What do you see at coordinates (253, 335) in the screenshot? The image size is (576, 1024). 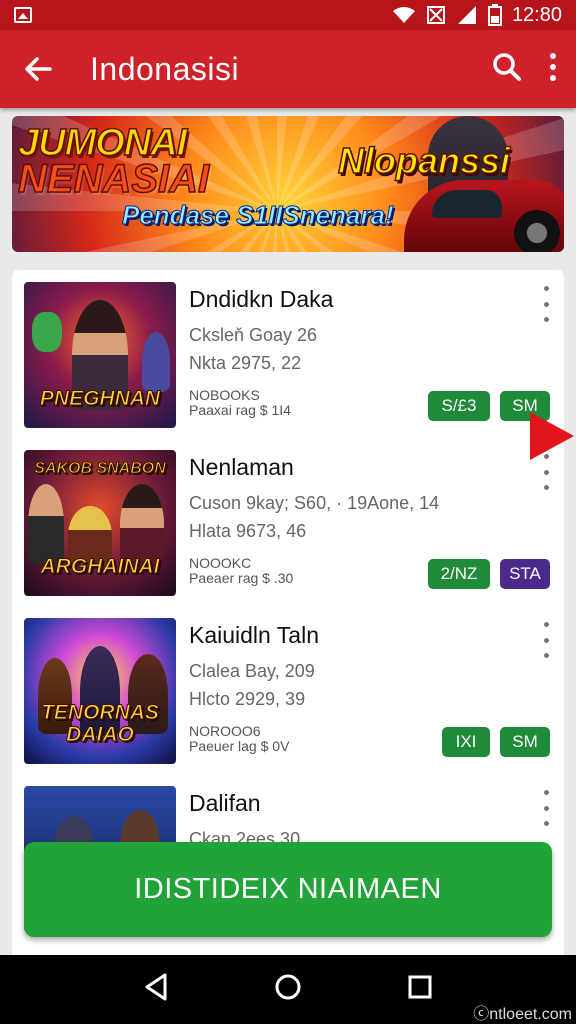 I see `game-meta-1: Cksleň Goay 26` at bounding box center [253, 335].